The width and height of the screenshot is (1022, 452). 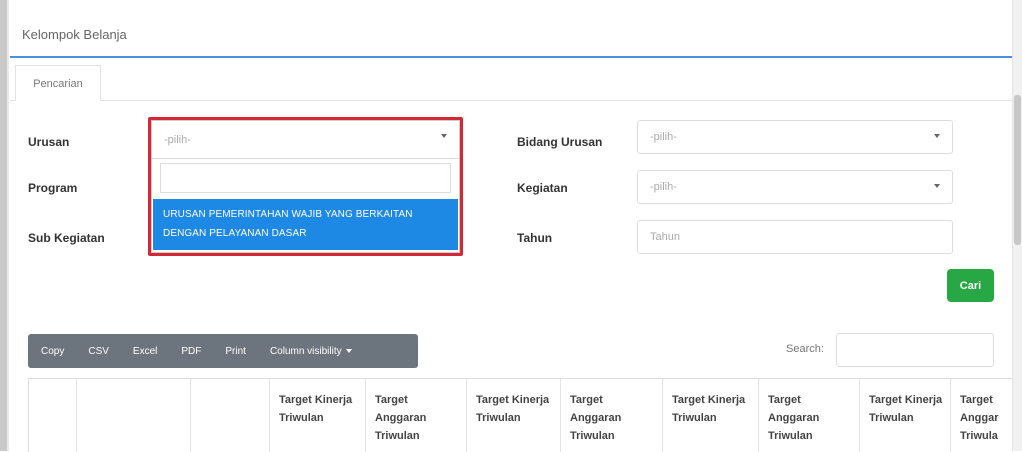 I want to click on tab-bar: Pencarian, so click(x=512, y=81).